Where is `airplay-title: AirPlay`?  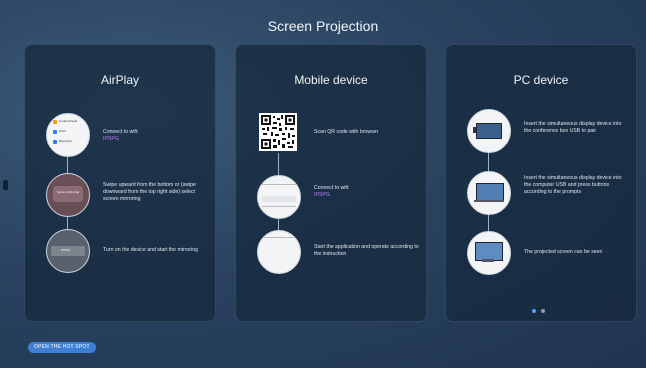 airplay-title: AirPlay is located at coordinates (119, 80).